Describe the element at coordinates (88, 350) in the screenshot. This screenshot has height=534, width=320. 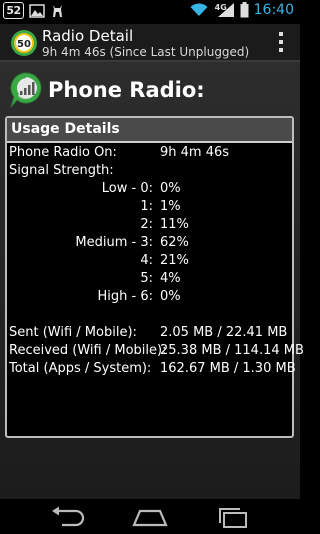
I see `received-label: Received (Wifi / Mobile):` at that location.